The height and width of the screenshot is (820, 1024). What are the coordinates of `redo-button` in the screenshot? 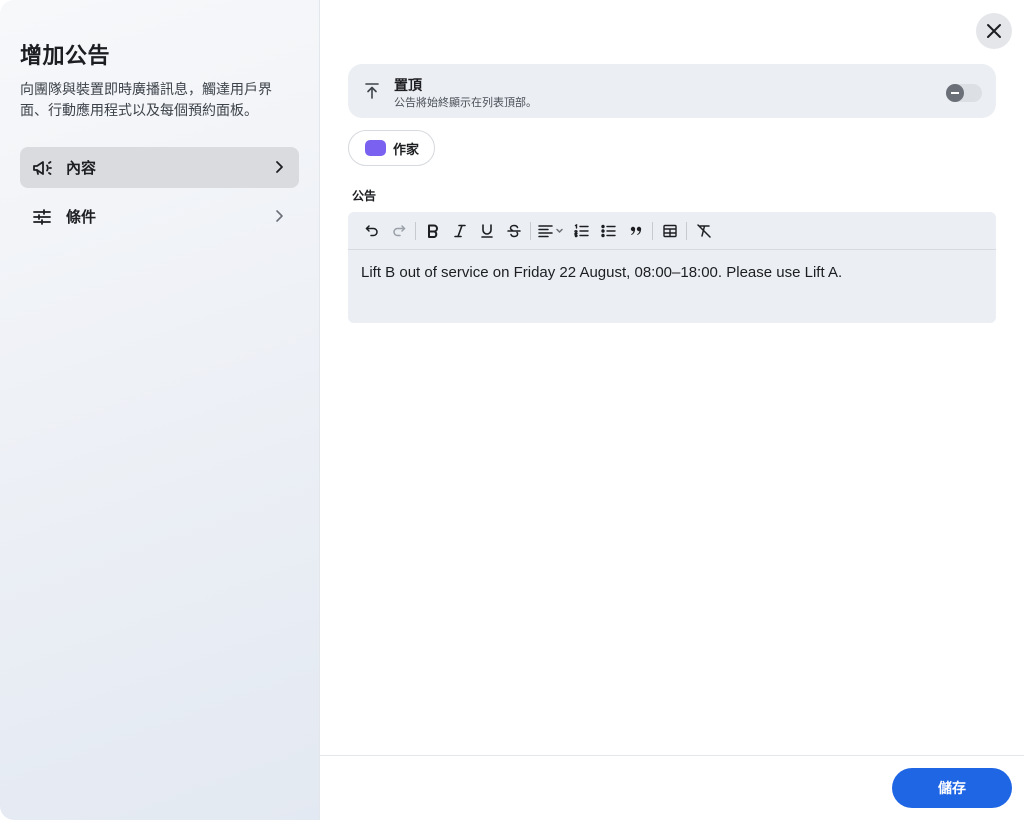 It's located at (398, 231).